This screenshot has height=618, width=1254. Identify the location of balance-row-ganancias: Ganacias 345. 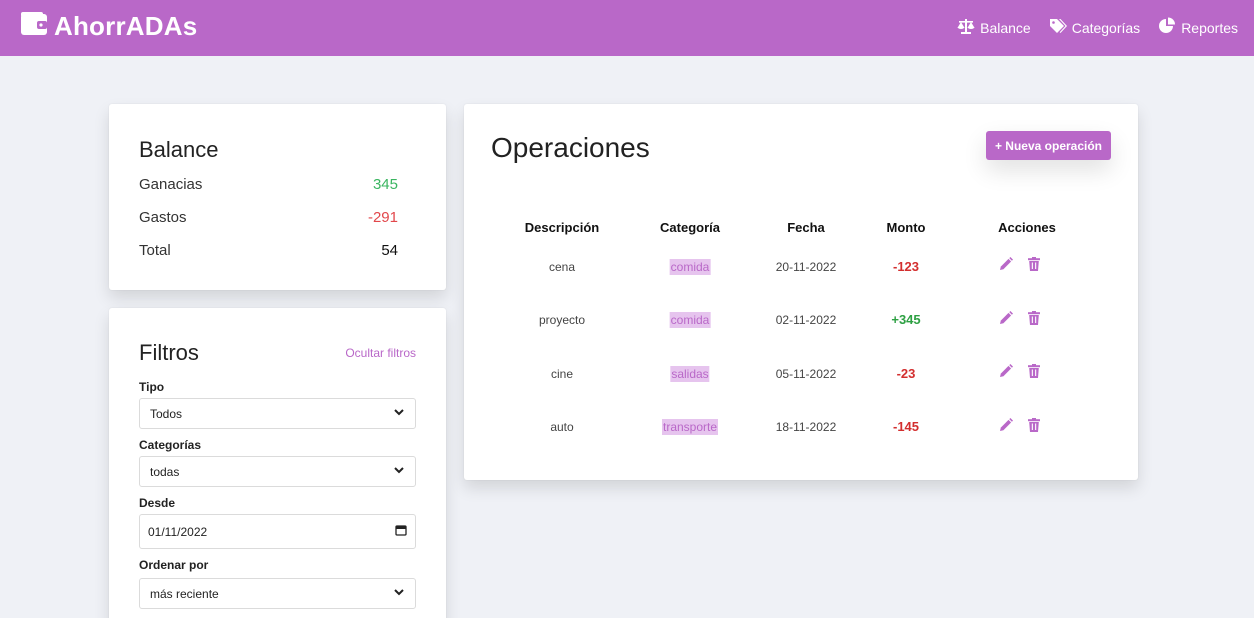
(268, 184).